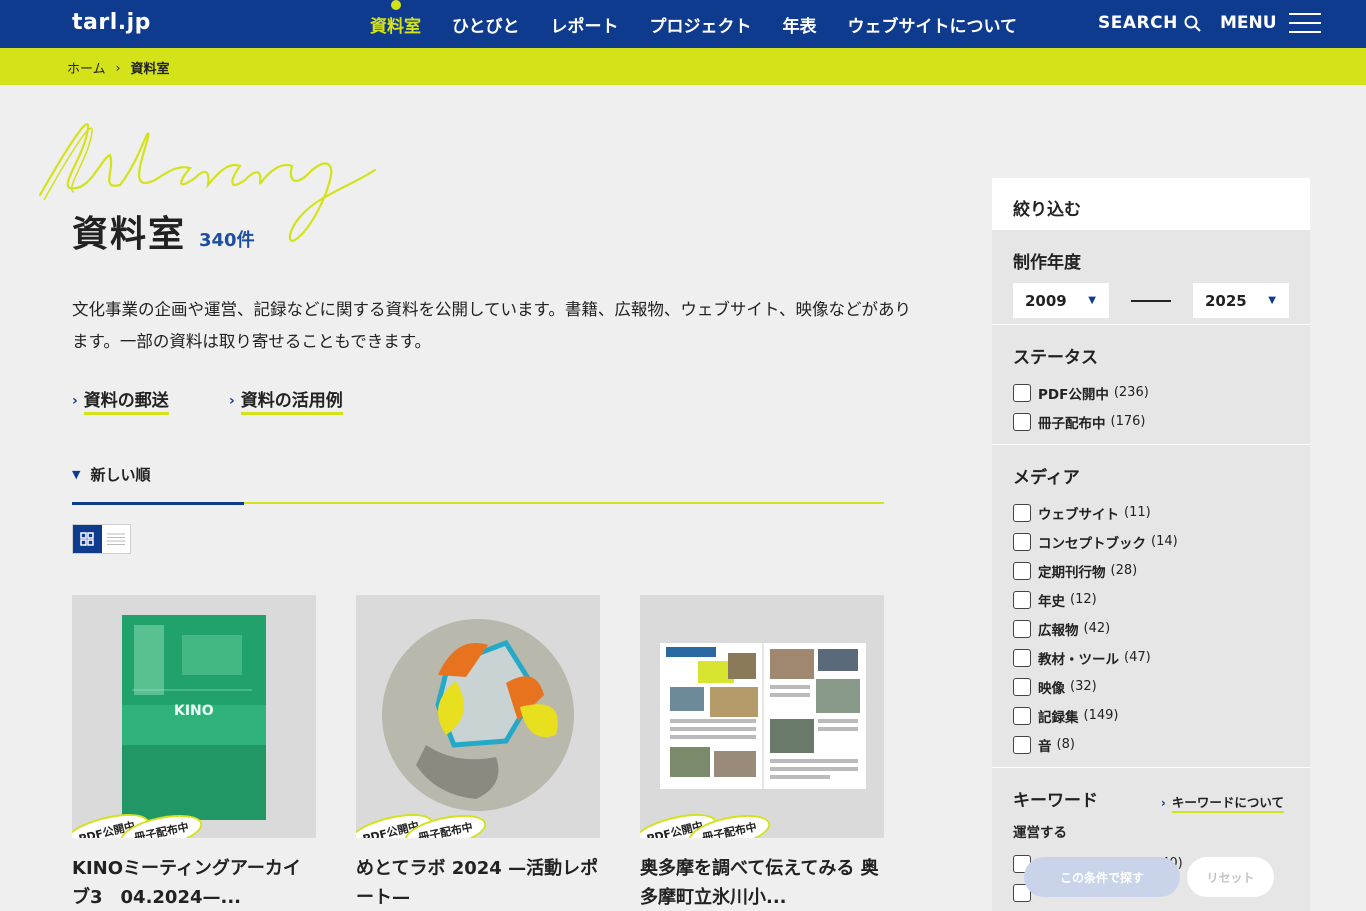 Image resolution: width=1366 pixels, height=911 pixels. Describe the element at coordinates (111, 22) in the screenshot. I see `site-logo: tarl.jp` at that location.